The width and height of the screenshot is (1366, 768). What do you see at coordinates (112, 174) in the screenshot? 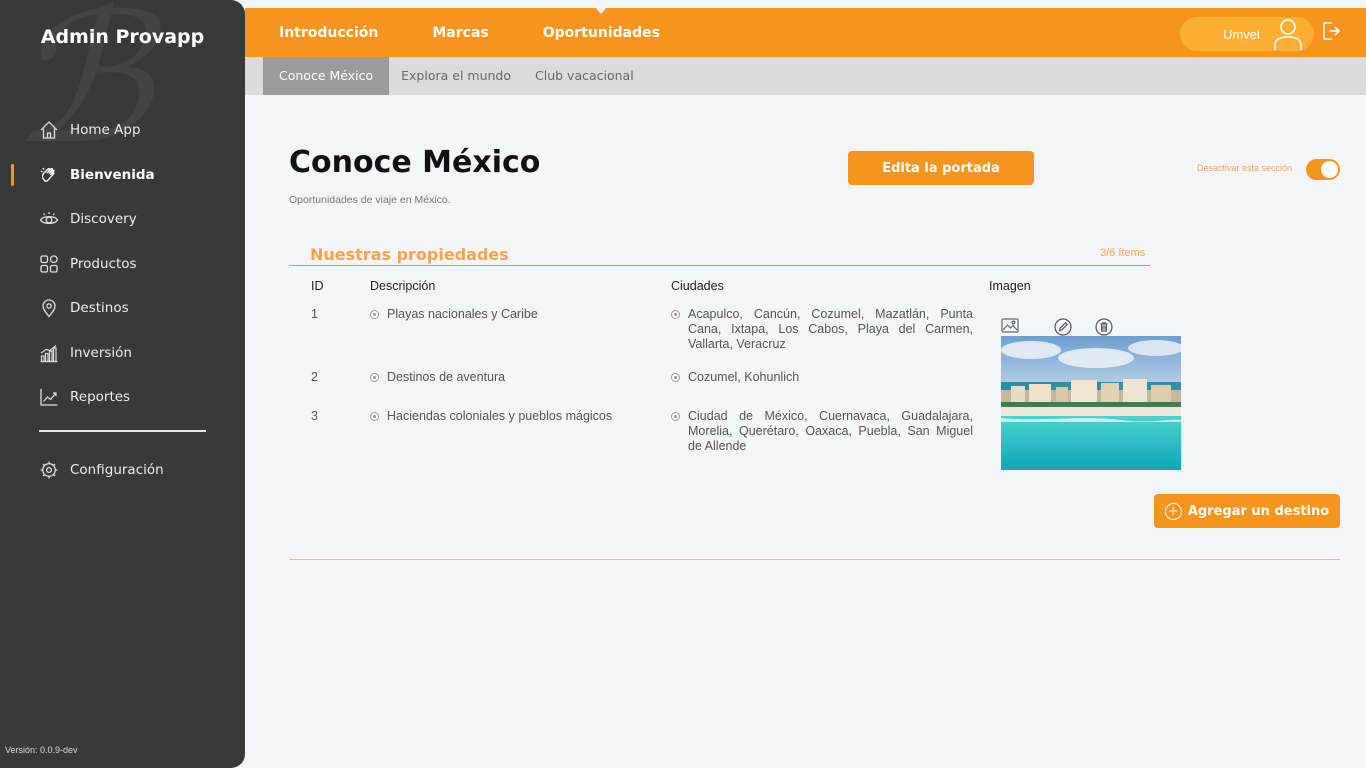
I see `sidebar-item-label: Bienvenida` at bounding box center [112, 174].